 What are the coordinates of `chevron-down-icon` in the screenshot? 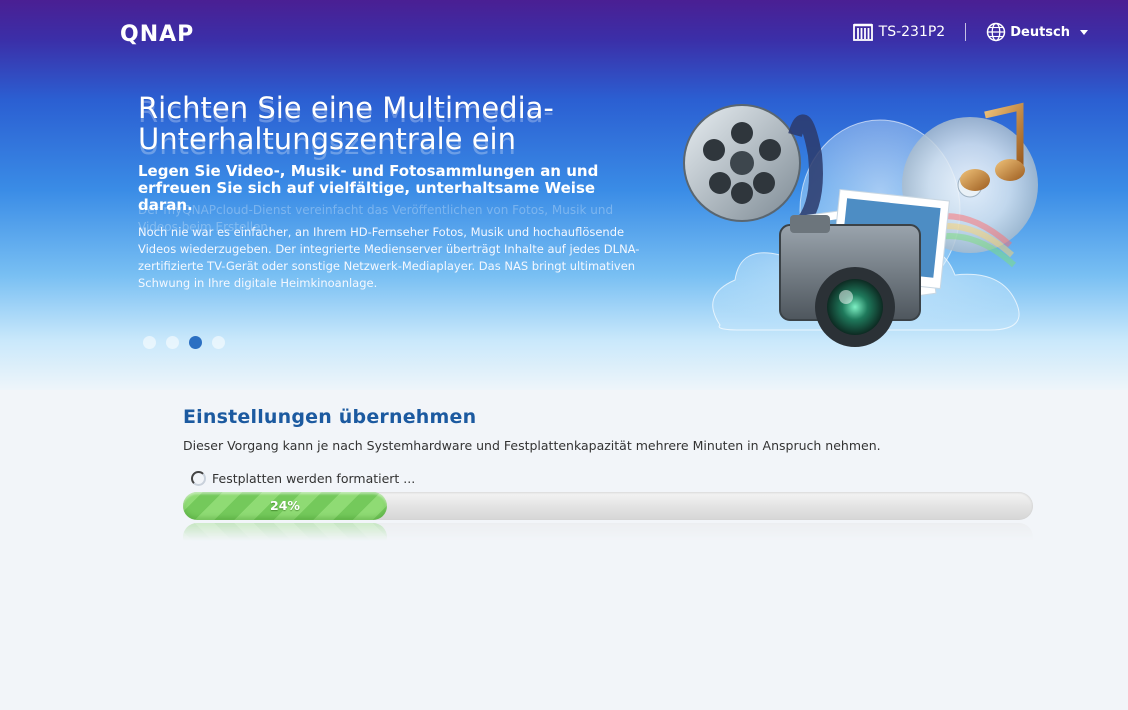 It's located at (1084, 32).